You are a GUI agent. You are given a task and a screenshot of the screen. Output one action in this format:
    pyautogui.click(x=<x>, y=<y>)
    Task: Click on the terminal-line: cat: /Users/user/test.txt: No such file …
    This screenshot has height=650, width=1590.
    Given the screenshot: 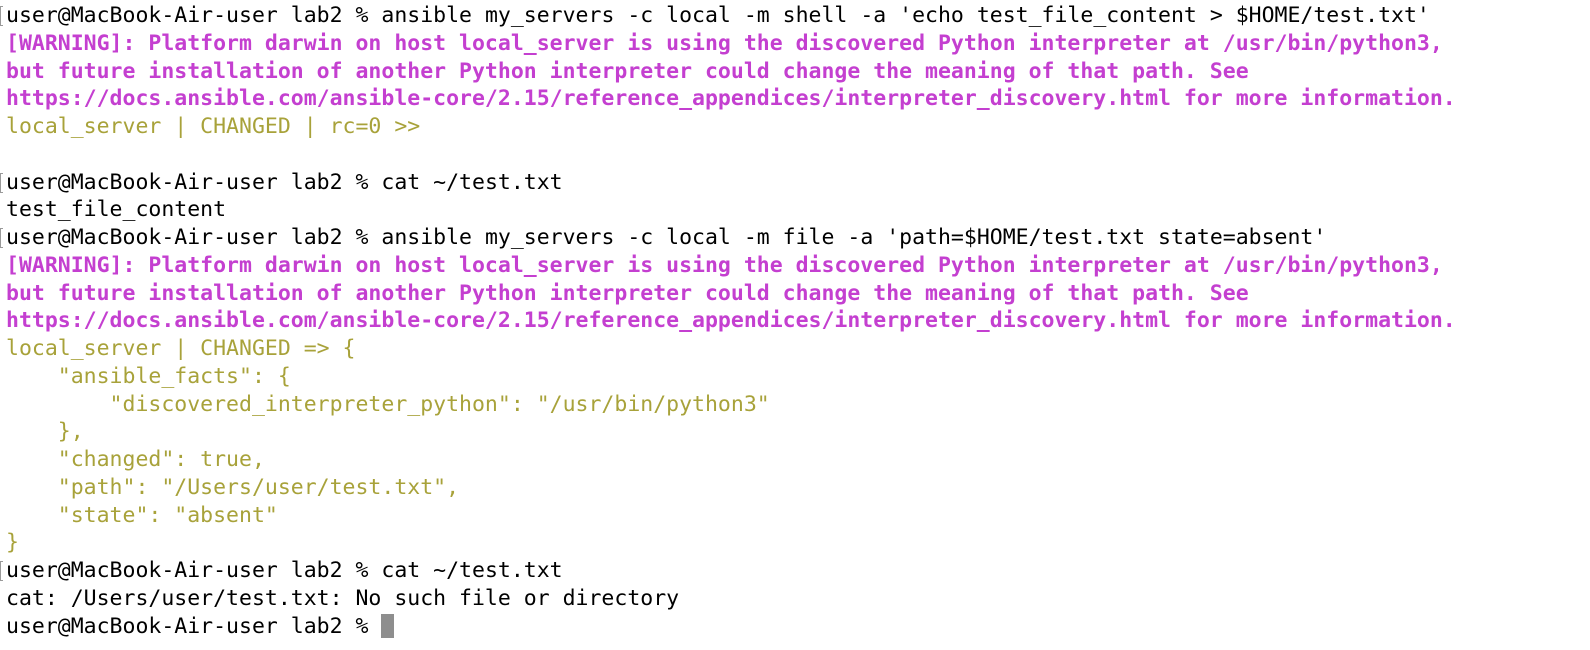 What is the action you would take?
    pyautogui.click(x=798, y=599)
    